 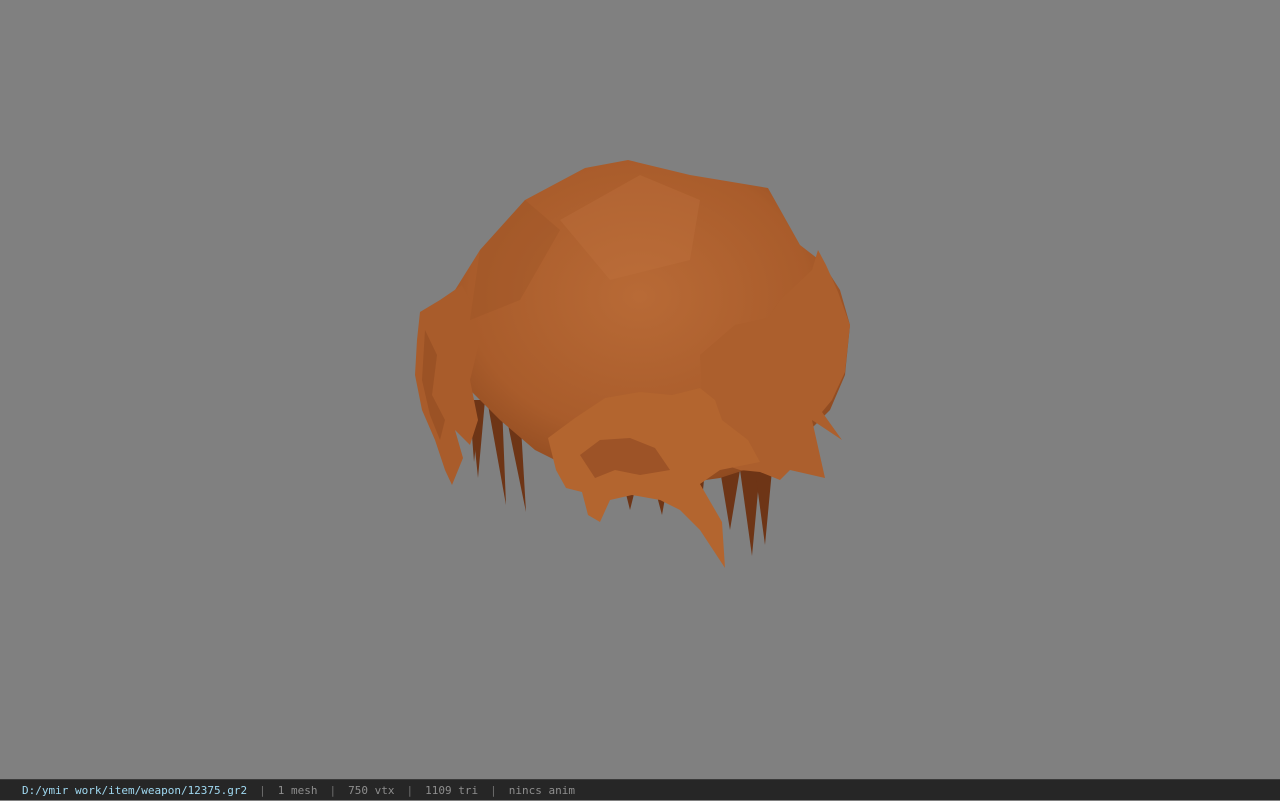 What do you see at coordinates (452, 790) in the screenshot?
I see `triangle-count: 1109 tri` at bounding box center [452, 790].